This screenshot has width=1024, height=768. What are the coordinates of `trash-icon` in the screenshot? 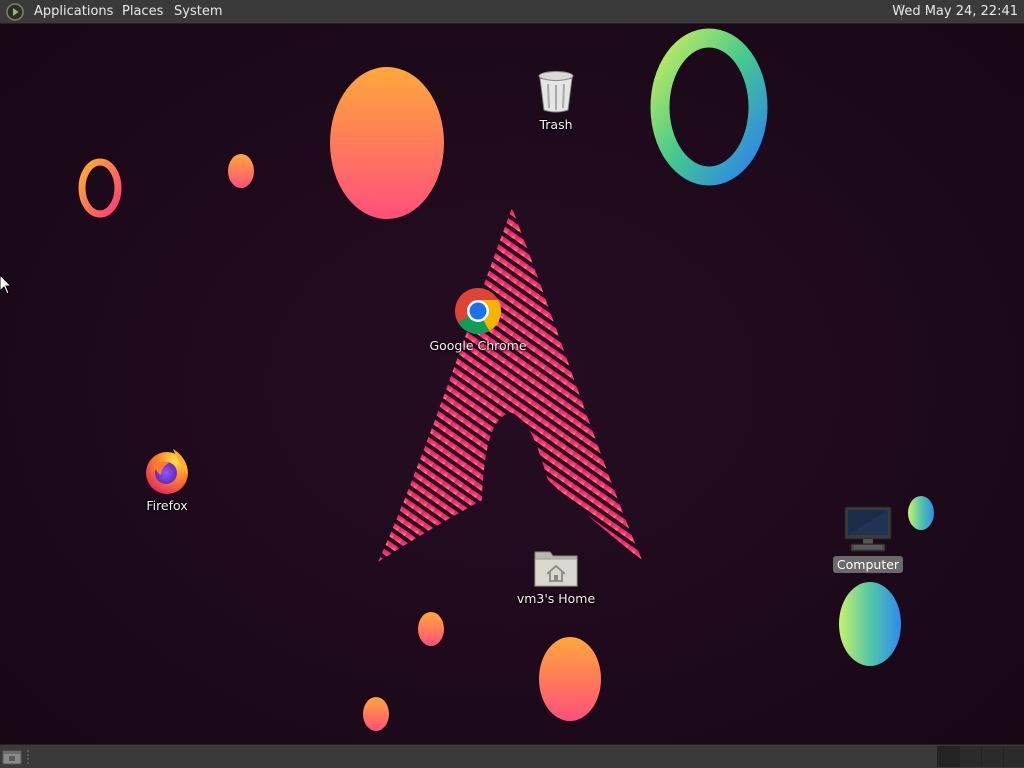 It's located at (556, 92).